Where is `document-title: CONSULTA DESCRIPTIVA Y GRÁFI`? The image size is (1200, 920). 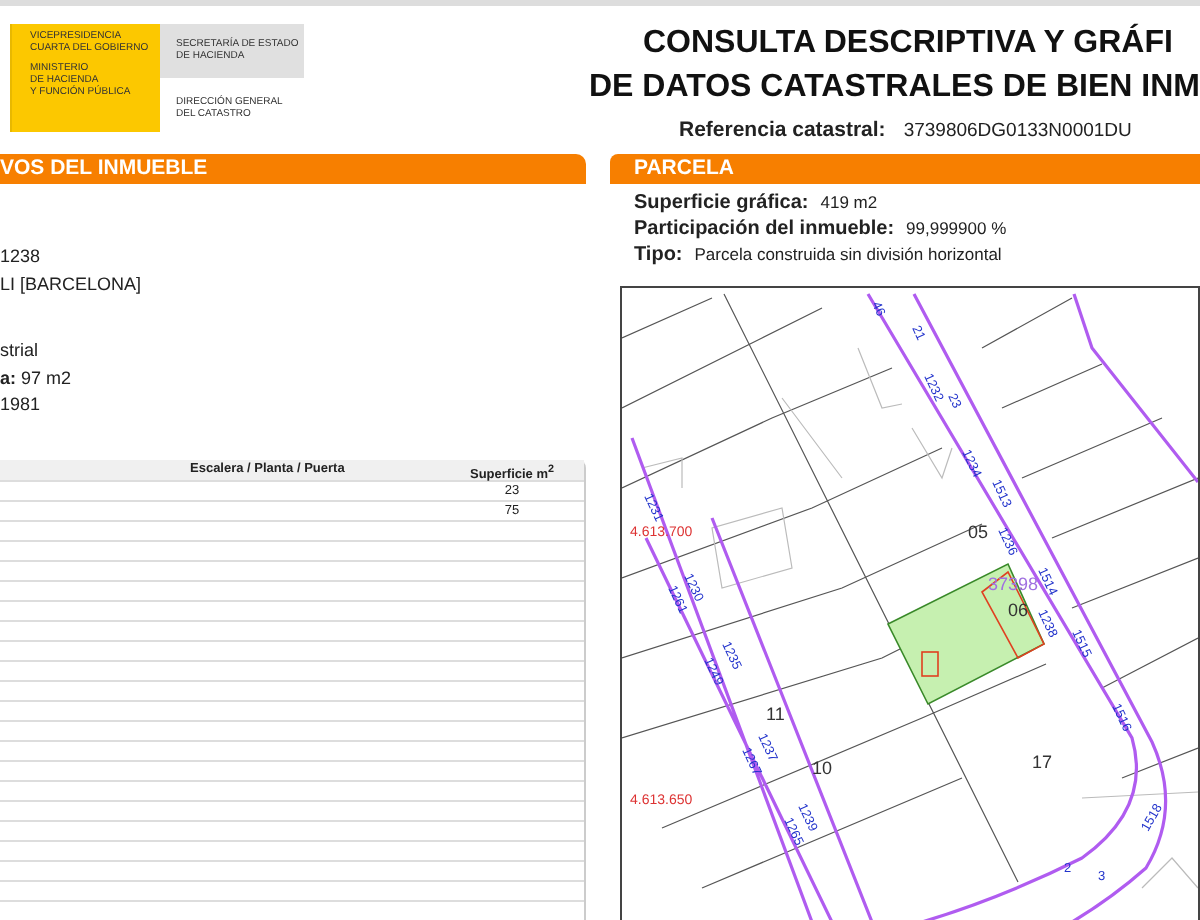 document-title: CONSULTA DESCRIPTIVA Y GRÁFI is located at coordinates (907, 43).